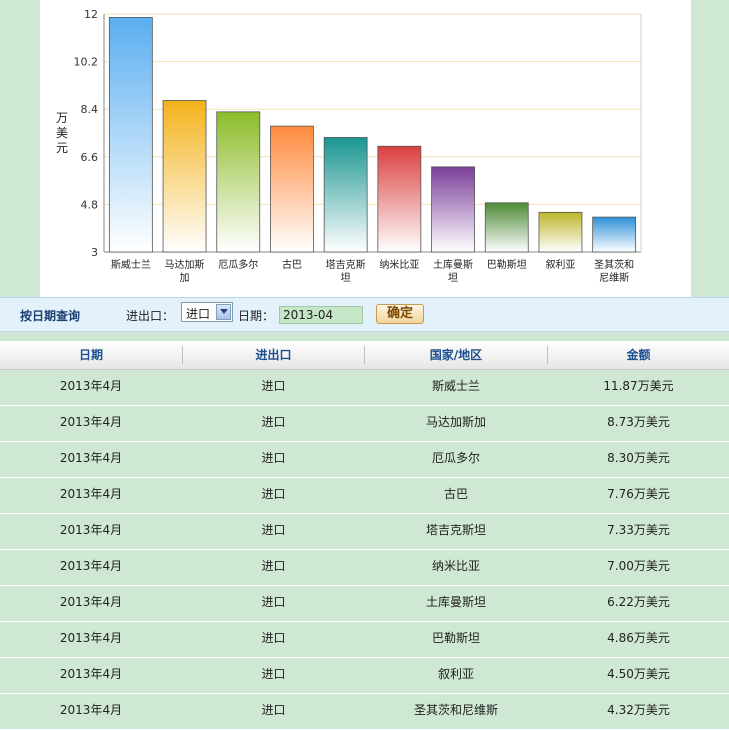  I want to click on table-header: 日期 进出口 国家/地区 金额, so click(364, 355).